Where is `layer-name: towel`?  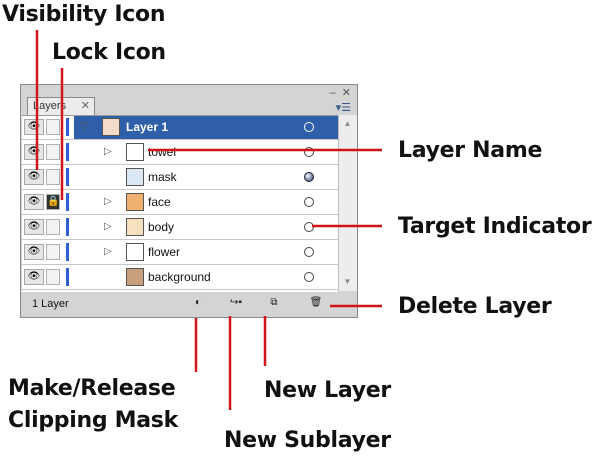
layer-name: towel is located at coordinates (162, 152).